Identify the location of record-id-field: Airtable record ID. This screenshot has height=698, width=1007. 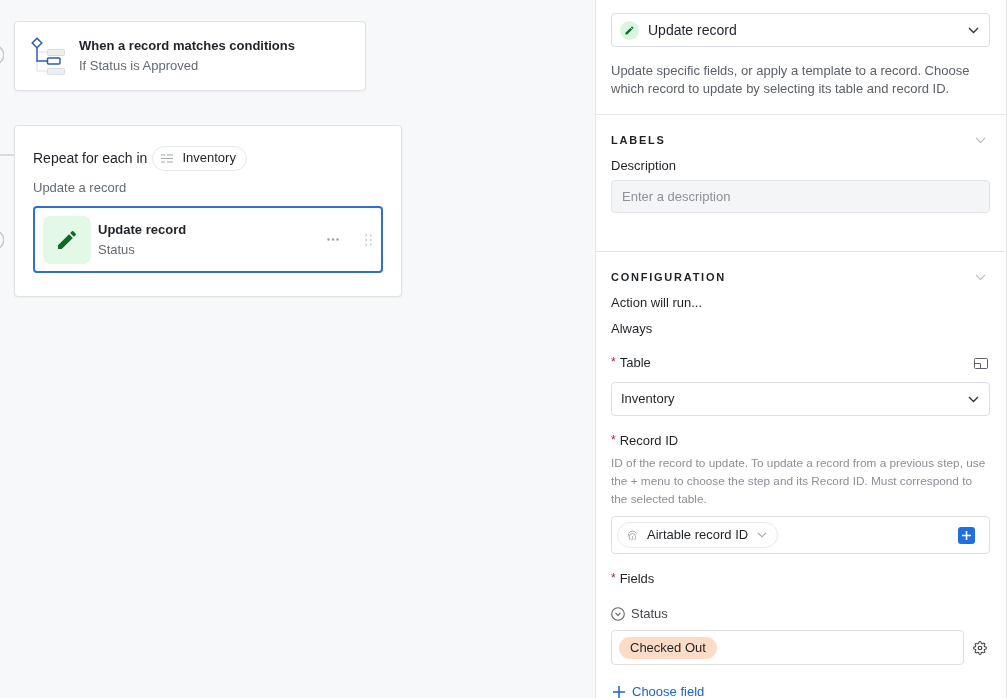
(800, 535).